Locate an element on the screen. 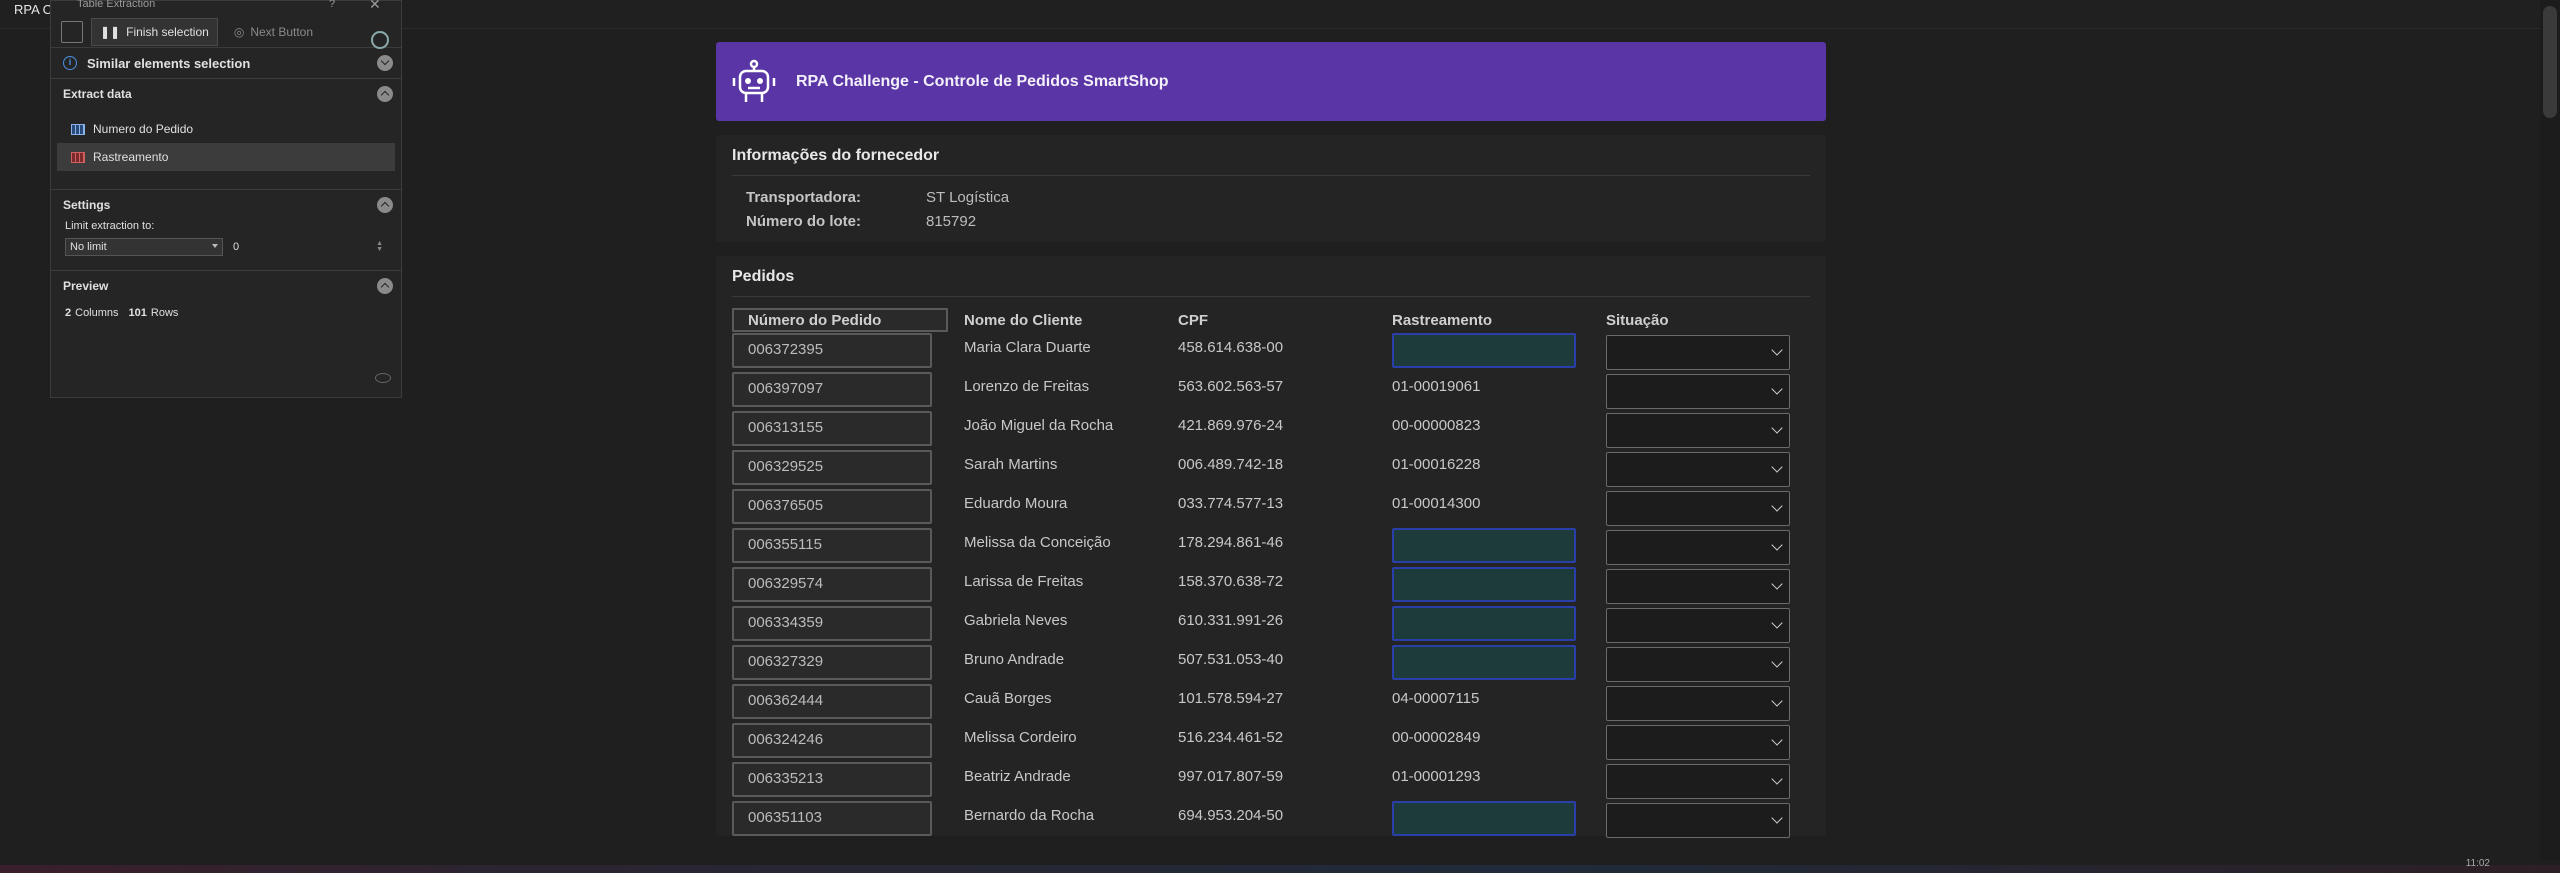 This screenshot has height=873, width=2560. cpf-value: 516.234.461-52 is located at coordinates (1231, 737).